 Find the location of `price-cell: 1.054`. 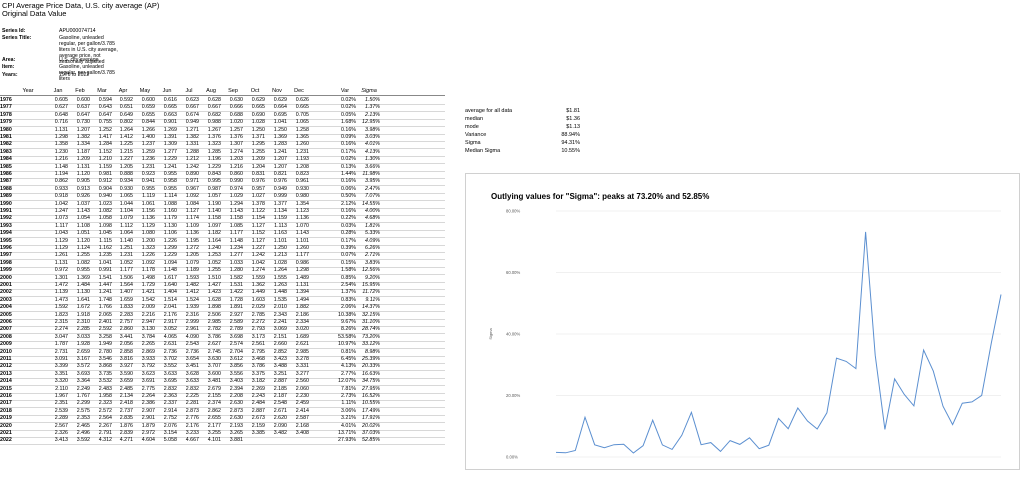

price-cell: 1.054 is located at coordinates (83, 218).